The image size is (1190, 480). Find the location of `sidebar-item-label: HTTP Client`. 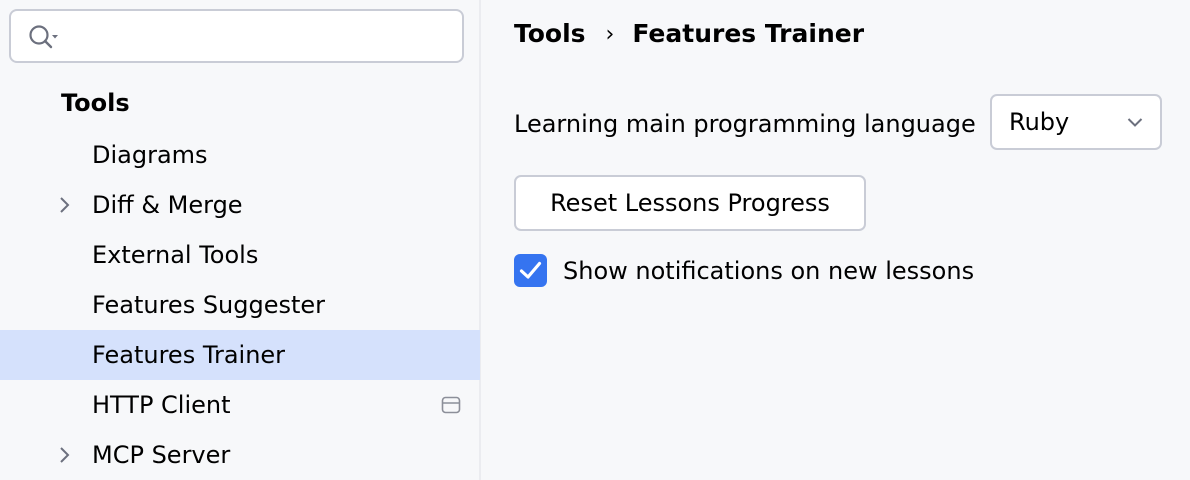

sidebar-item-label: HTTP Client is located at coordinates (161, 405).